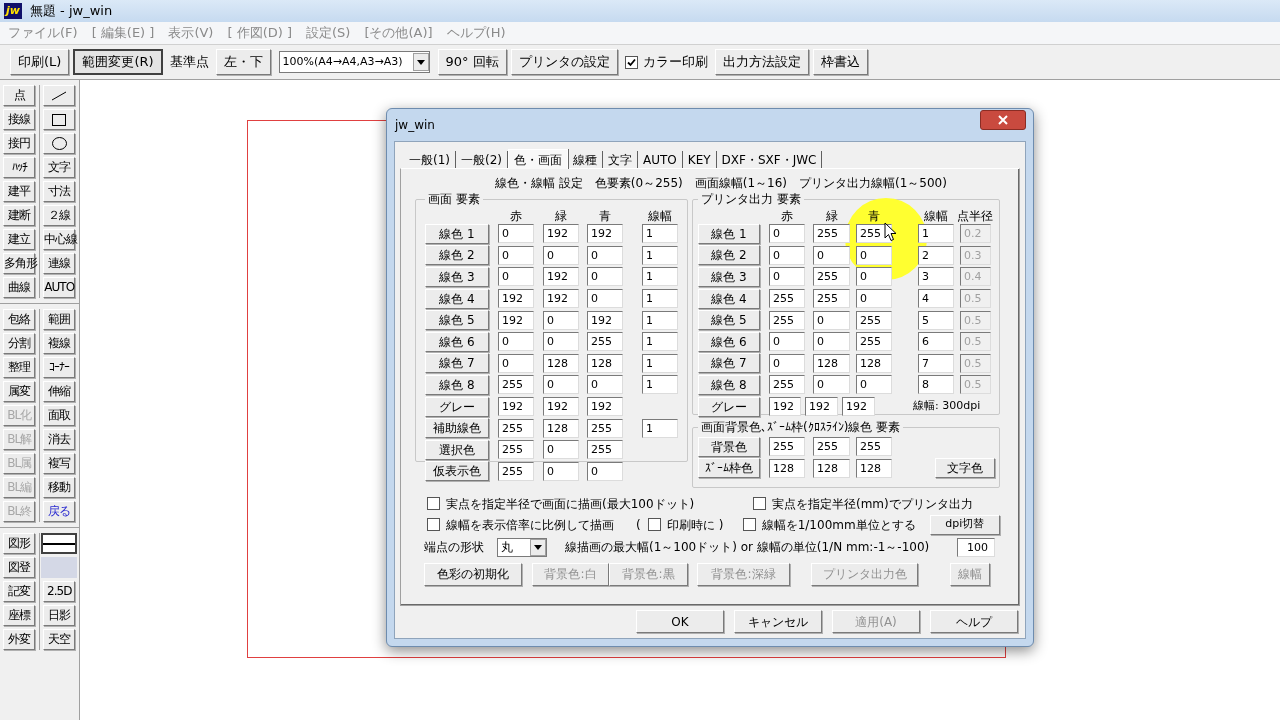 Image resolution: width=1280 pixels, height=720 pixels. I want to click on input-field: 3, so click(936, 277).